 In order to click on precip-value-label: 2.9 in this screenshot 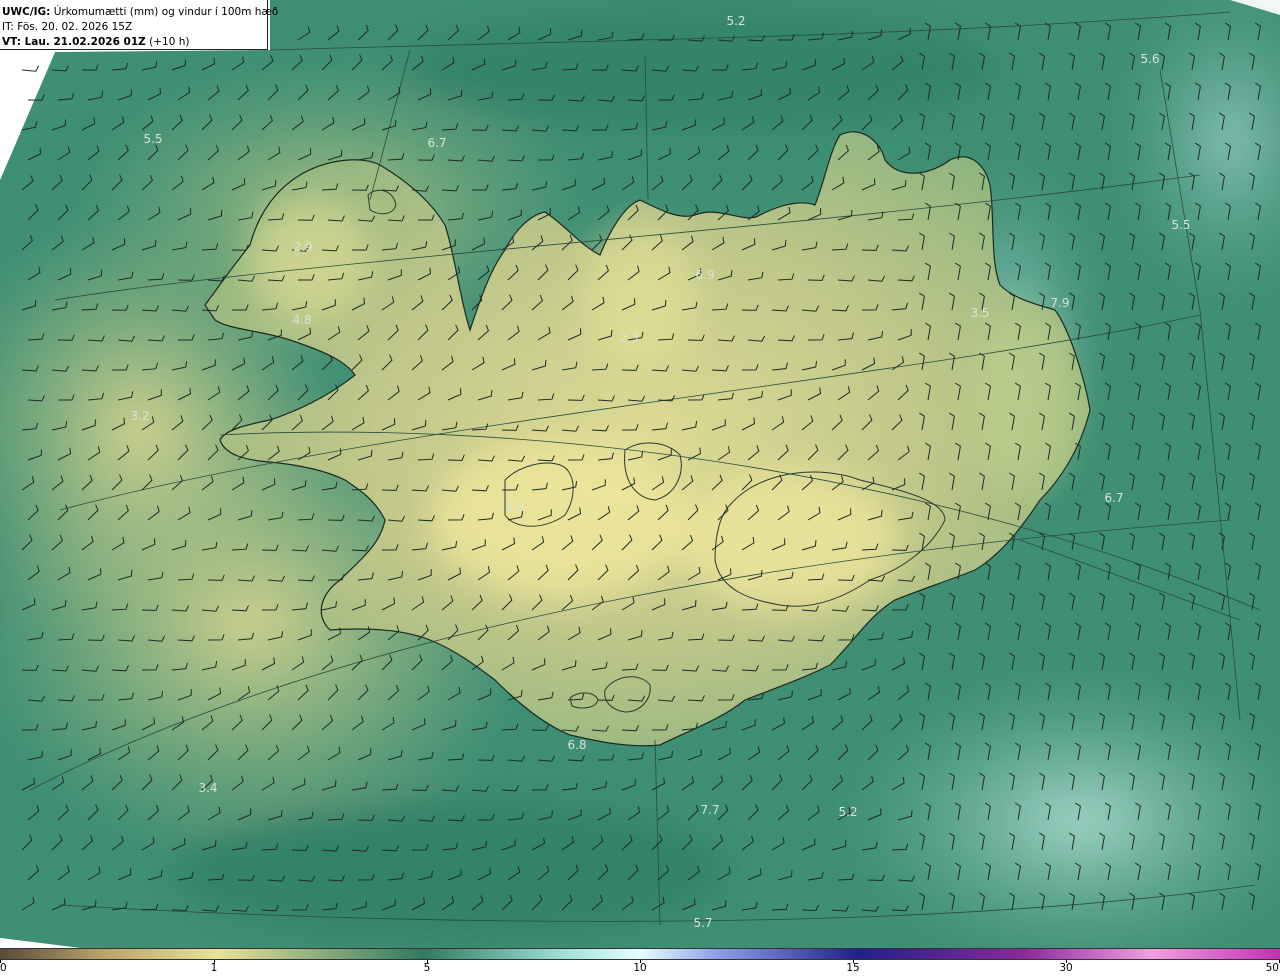, I will do `click(303, 247)`.